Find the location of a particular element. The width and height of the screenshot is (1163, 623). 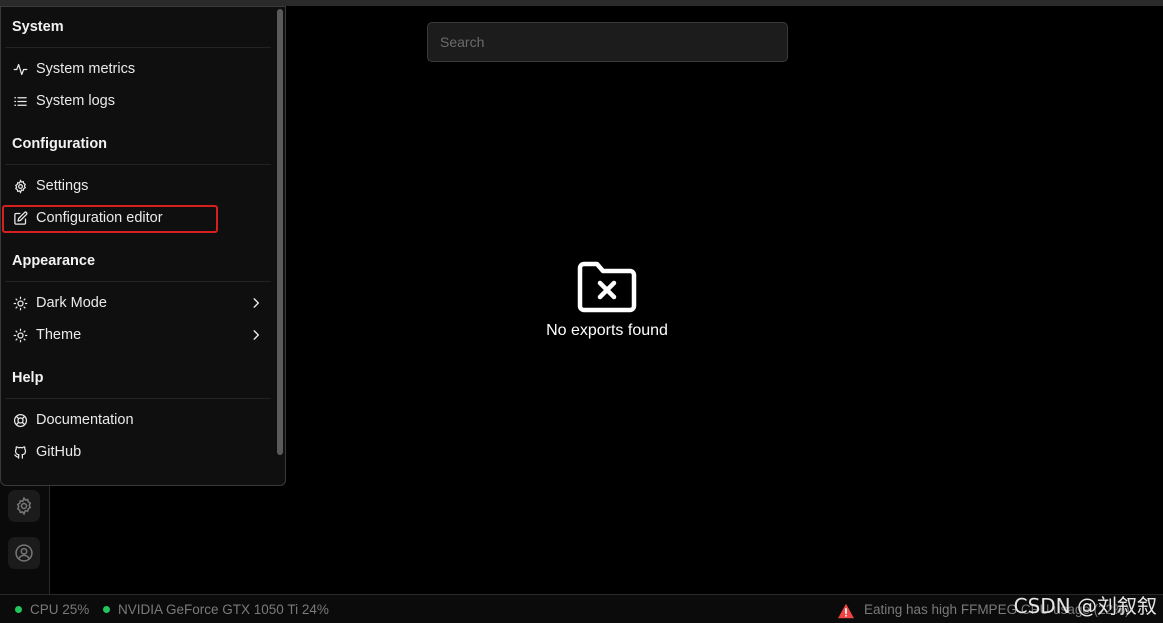

menu-item-configuration-editor: Configuration editor is located at coordinates (138, 218).